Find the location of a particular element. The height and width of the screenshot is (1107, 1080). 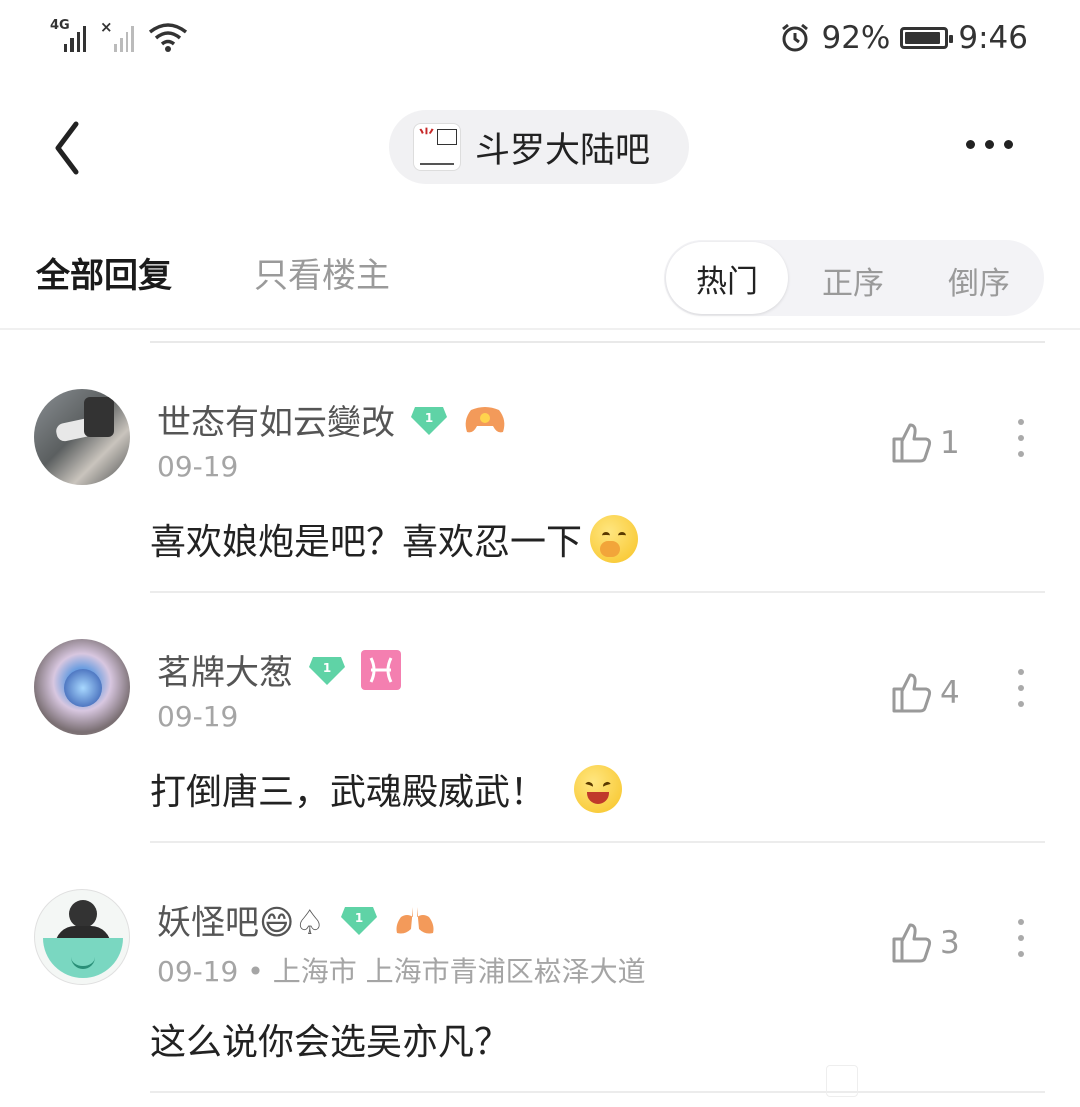

comment-text: 这么说你会选吴亦凡？ is located at coordinates (330, 1042).